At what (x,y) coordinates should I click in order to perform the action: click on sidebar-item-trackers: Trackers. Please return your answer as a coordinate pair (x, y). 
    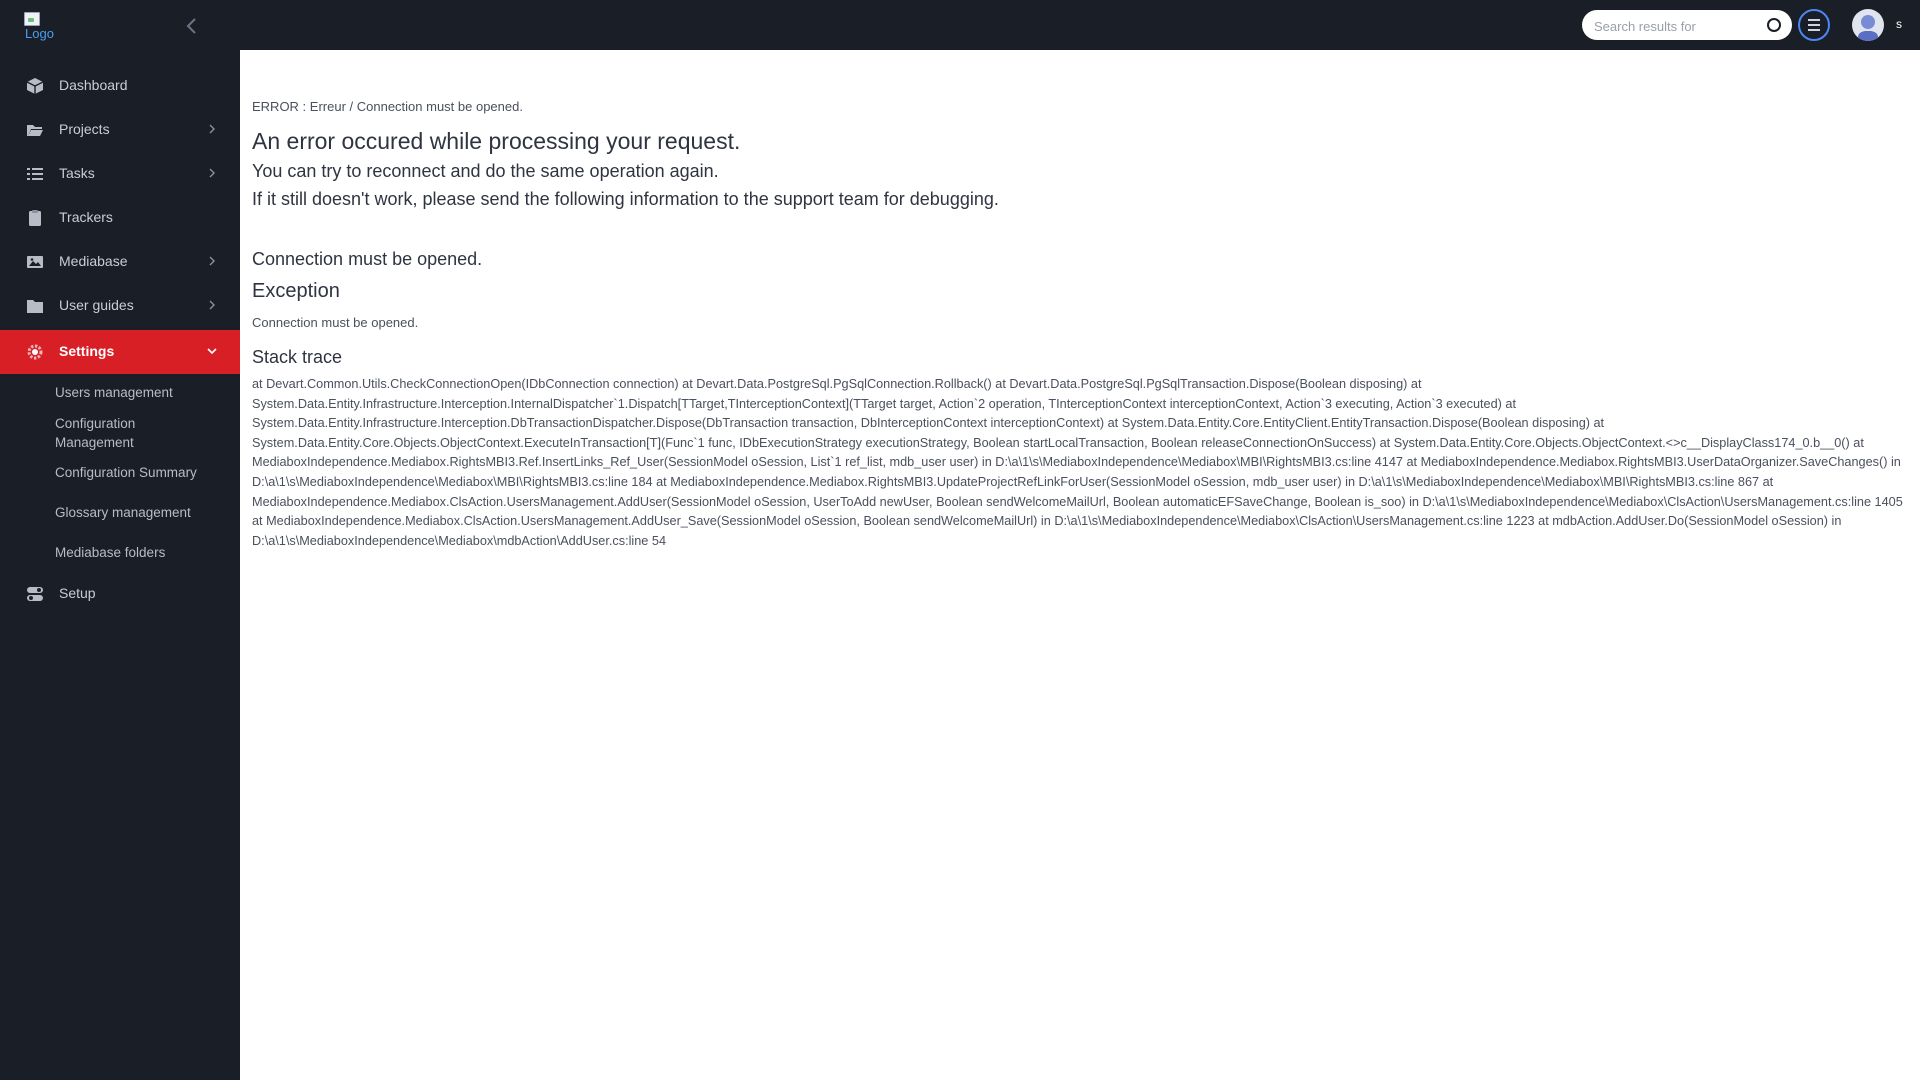
    Looking at the image, I should click on (120, 218).